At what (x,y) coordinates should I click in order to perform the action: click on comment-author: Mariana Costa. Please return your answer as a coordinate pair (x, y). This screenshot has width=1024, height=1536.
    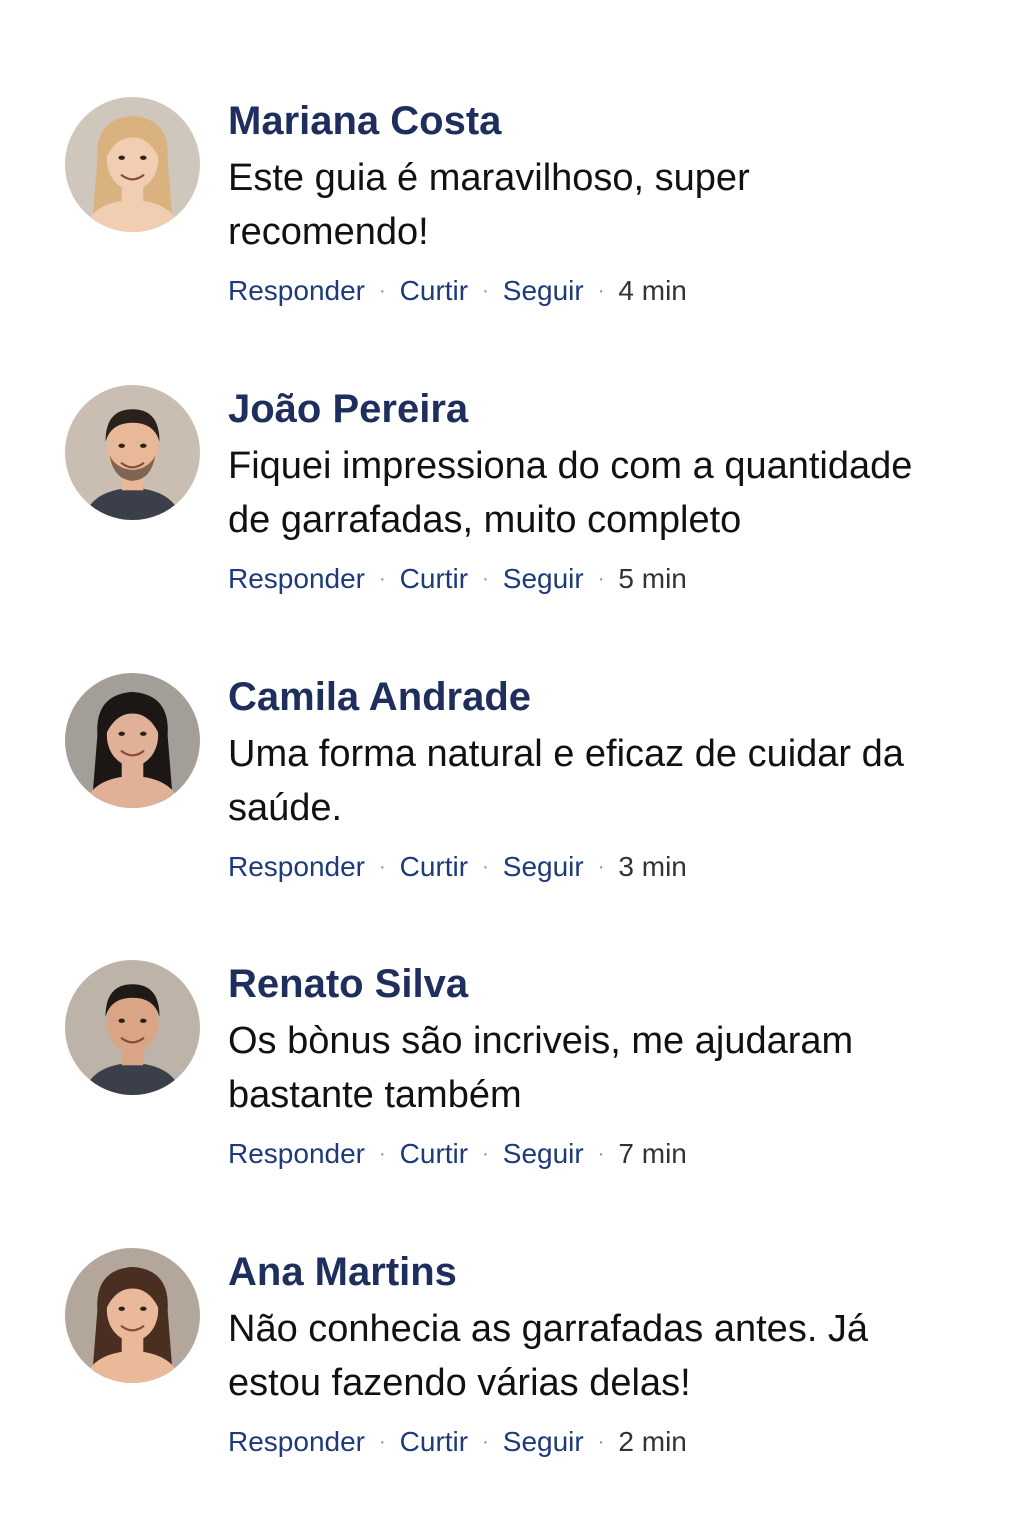
    Looking at the image, I should click on (598, 121).